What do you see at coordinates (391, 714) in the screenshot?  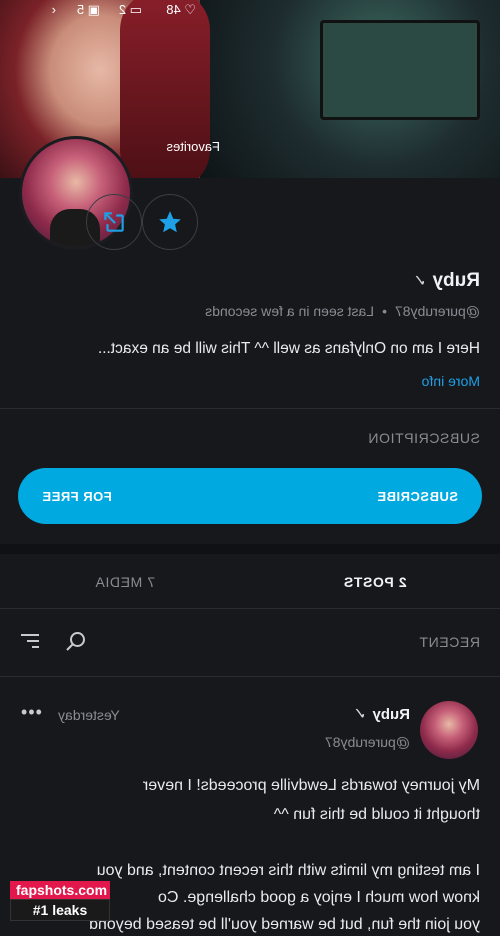 I see `post-author-name: Ruby` at bounding box center [391, 714].